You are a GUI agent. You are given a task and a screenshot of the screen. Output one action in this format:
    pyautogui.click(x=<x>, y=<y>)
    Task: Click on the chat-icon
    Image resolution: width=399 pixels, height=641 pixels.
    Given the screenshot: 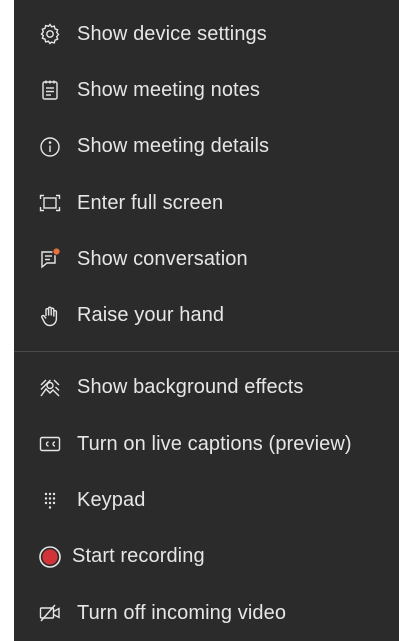 What is the action you would take?
    pyautogui.click(x=50, y=259)
    